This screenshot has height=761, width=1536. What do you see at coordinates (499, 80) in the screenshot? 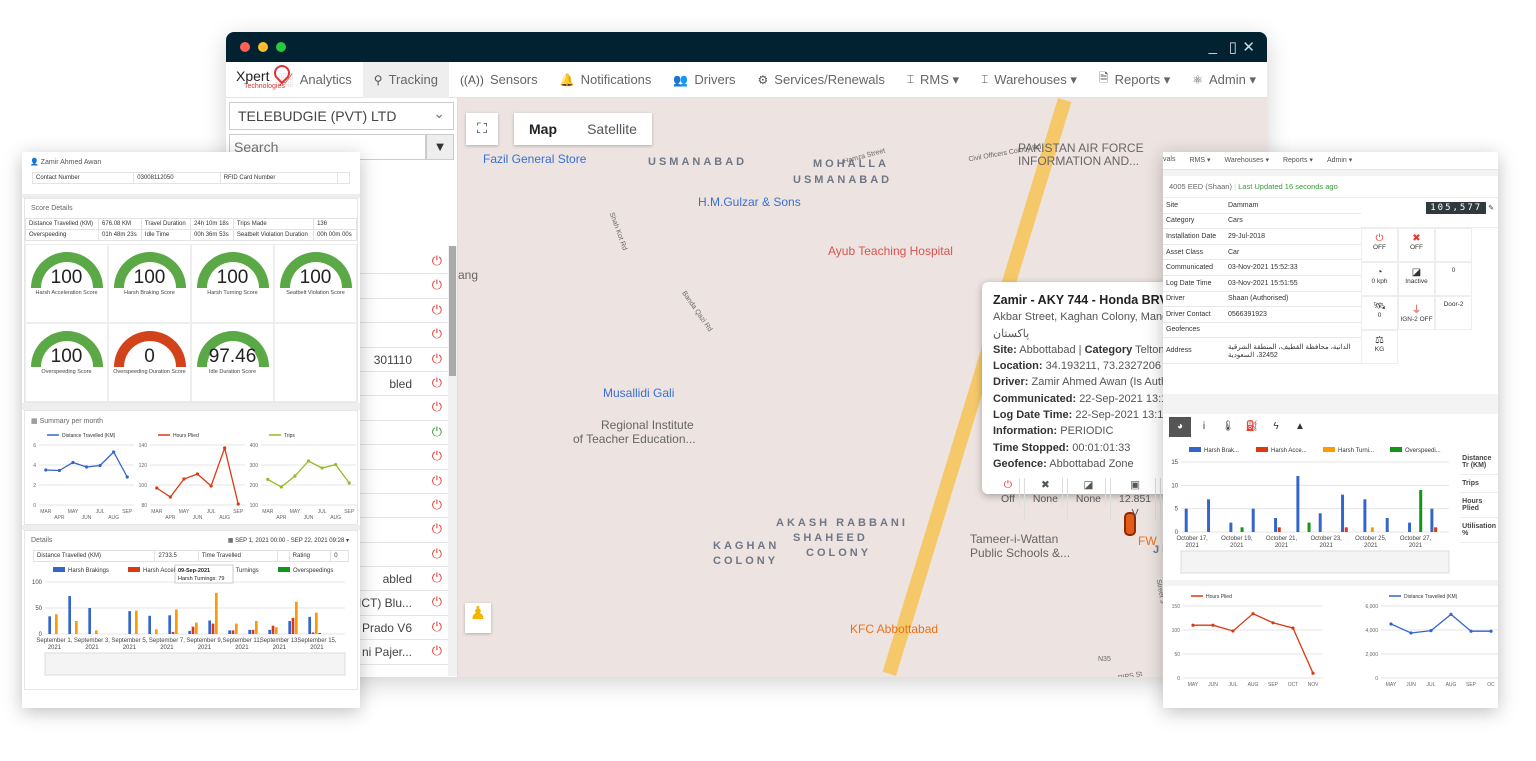
I see `nav-item-2: ((A)) Sensors` at bounding box center [499, 80].